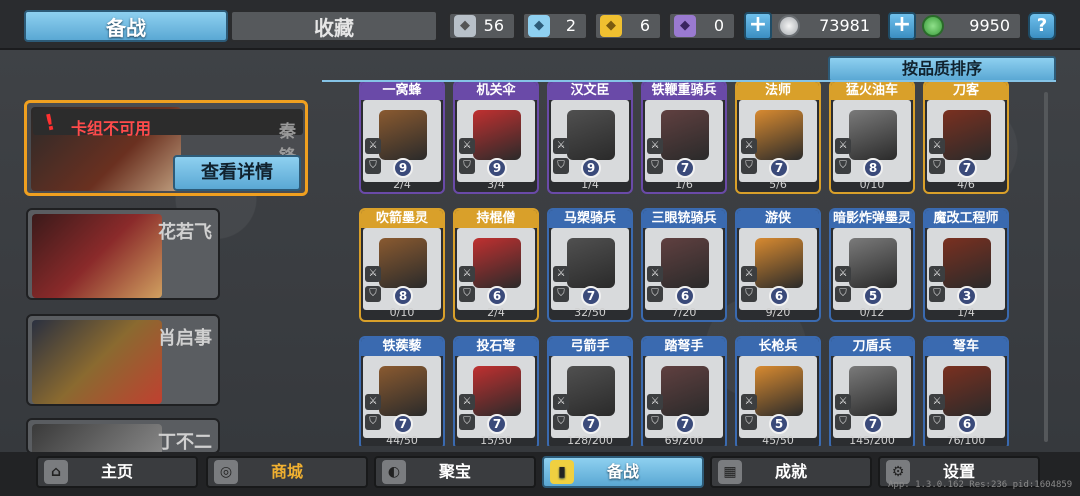 The width and height of the screenshot is (1080, 496). Describe the element at coordinates (685, 26) in the screenshot. I see `purple-crest-icon: ◆` at that location.